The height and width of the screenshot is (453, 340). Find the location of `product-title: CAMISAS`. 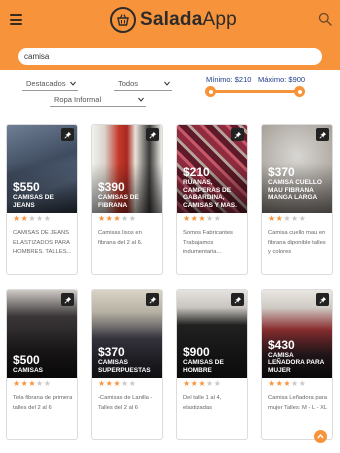

product-title: CAMISAS is located at coordinates (28, 370).